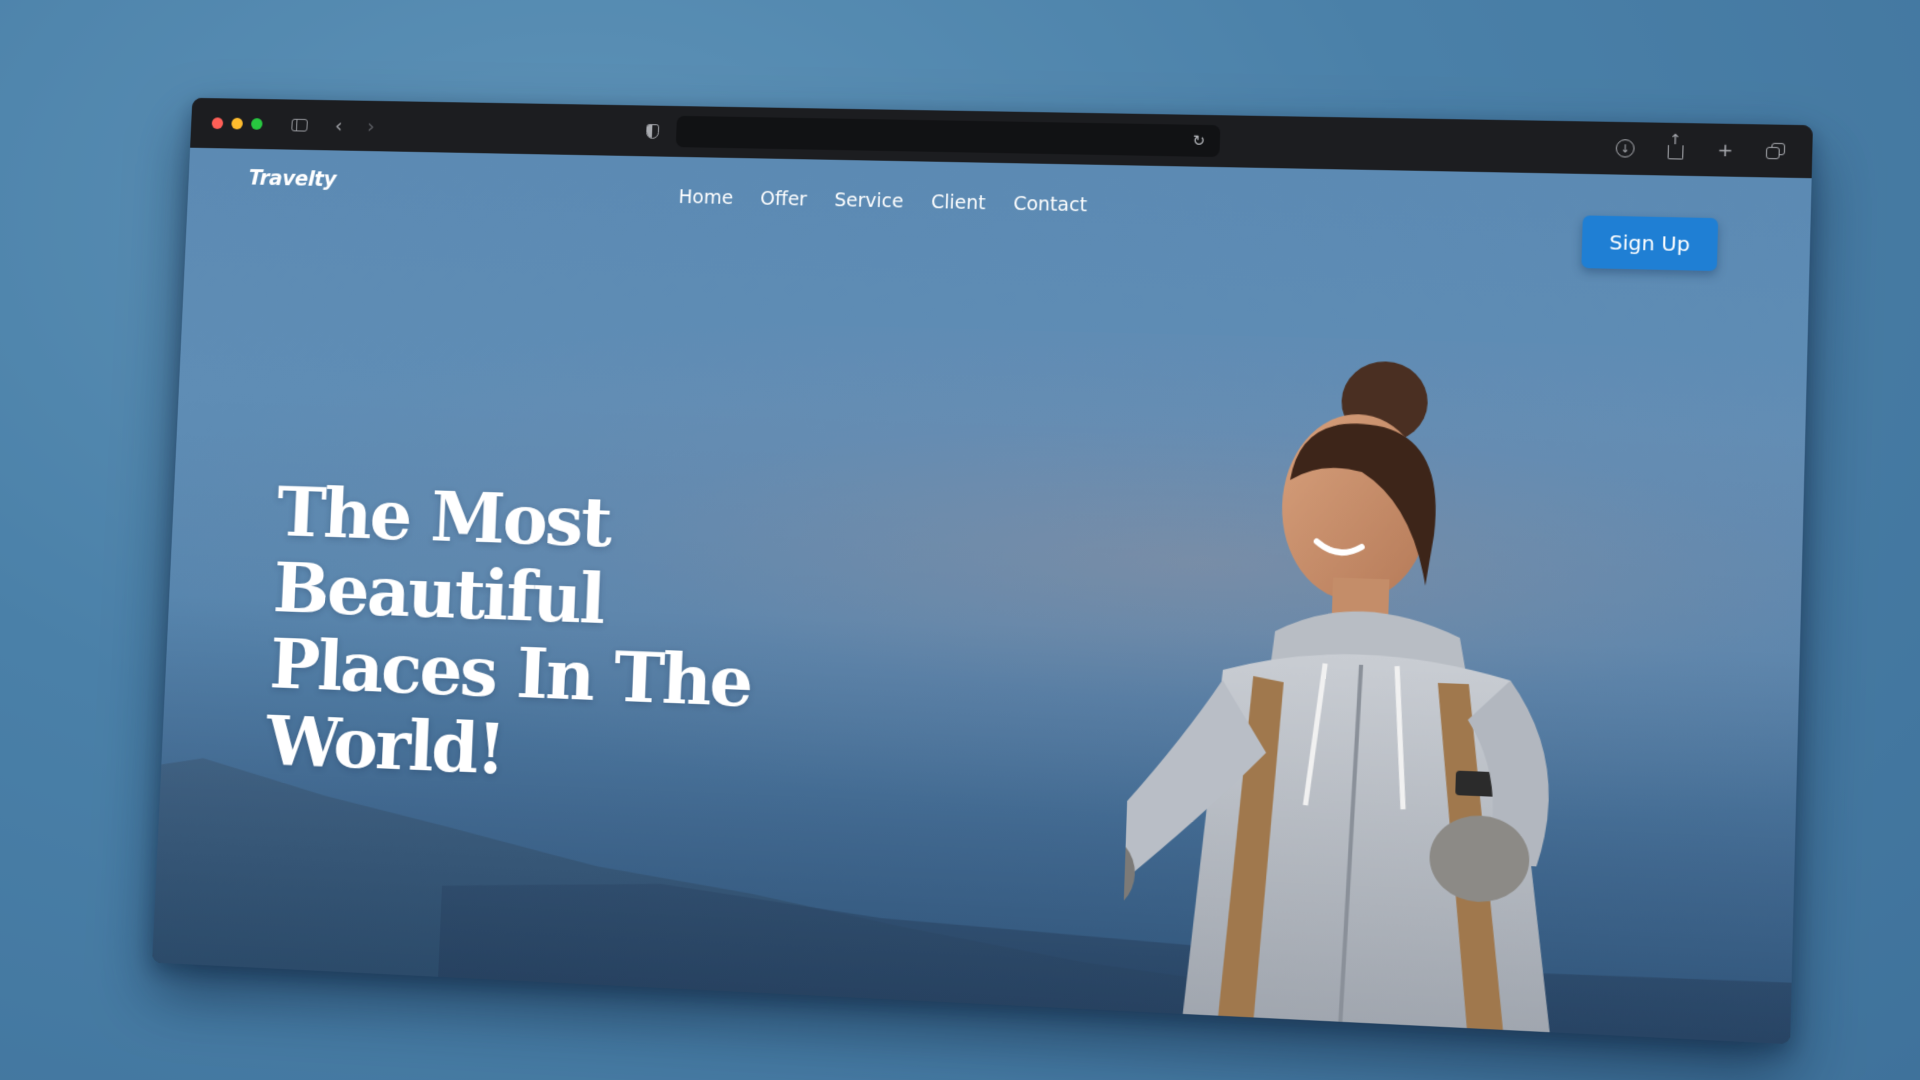 The height and width of the screenshot is (1080, 1920). Describe the element at coordinates (1650, 243) in the screenshot. I see `sign-up-button: Sign Up` at that location.